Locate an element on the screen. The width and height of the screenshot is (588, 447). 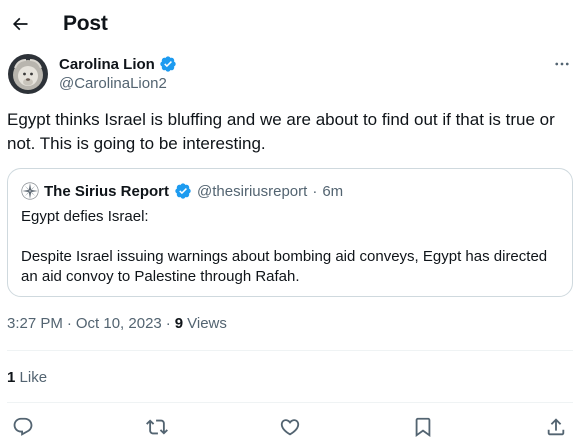
views-count: 9 is located at coordinates (179, 323).